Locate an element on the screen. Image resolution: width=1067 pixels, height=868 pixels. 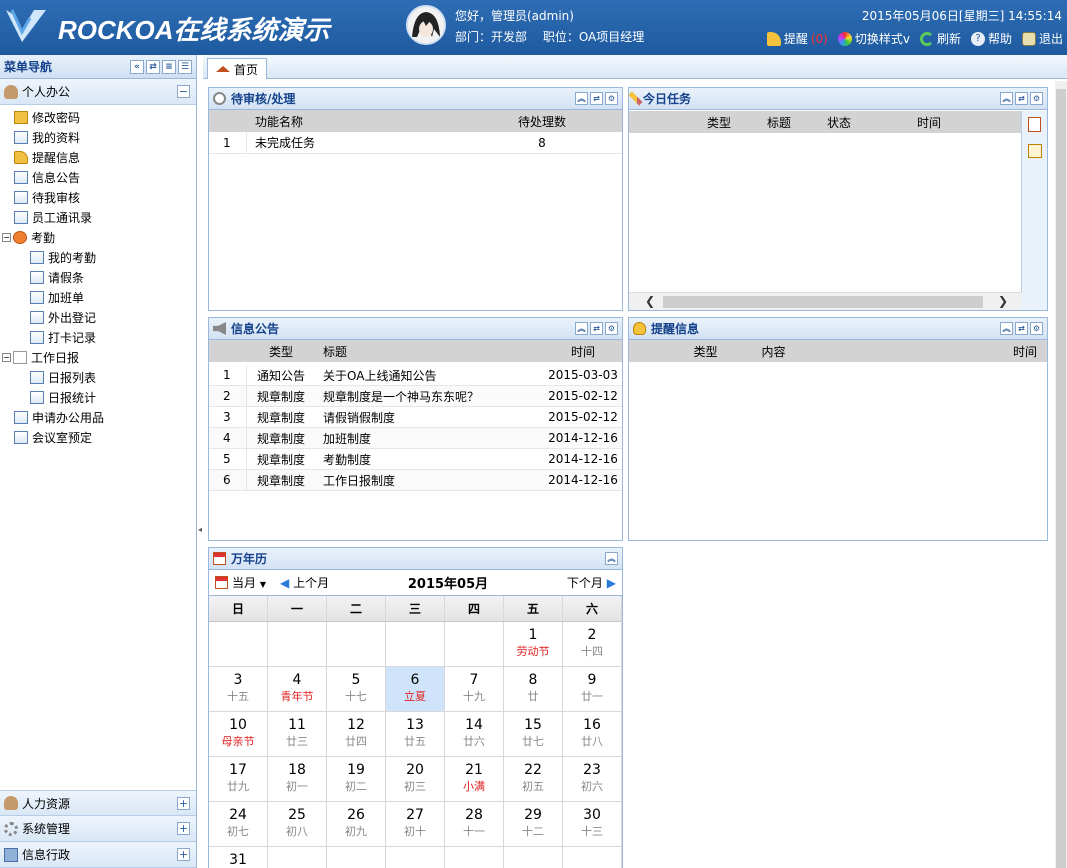
switch-style-button: 切换样式v is located at coordinates (873, 38).